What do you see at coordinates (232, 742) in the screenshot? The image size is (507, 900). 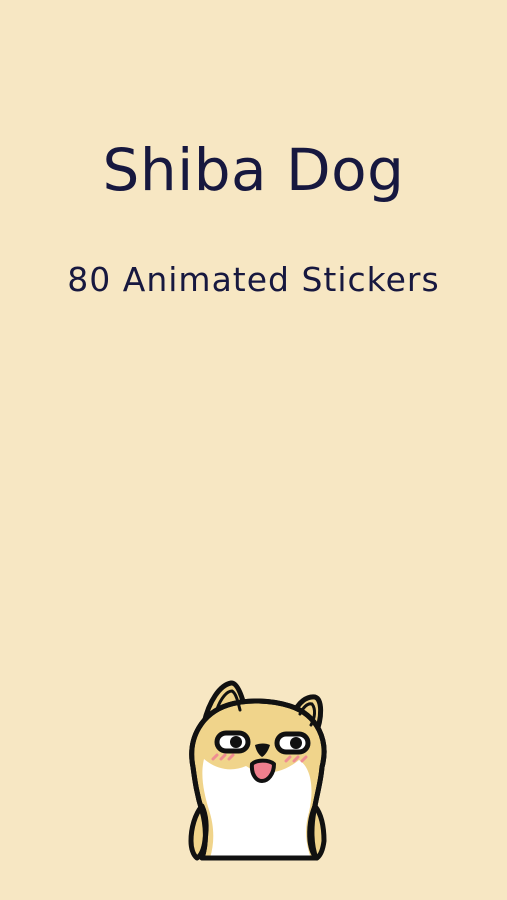 I see `left-eye` at bounding box center [232, 742].